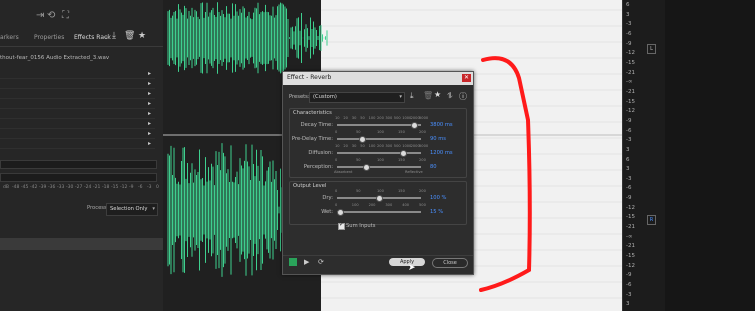 The image size is (755, 311). I want to click on delete-preset-icon: 🗑, so click(129, 36).